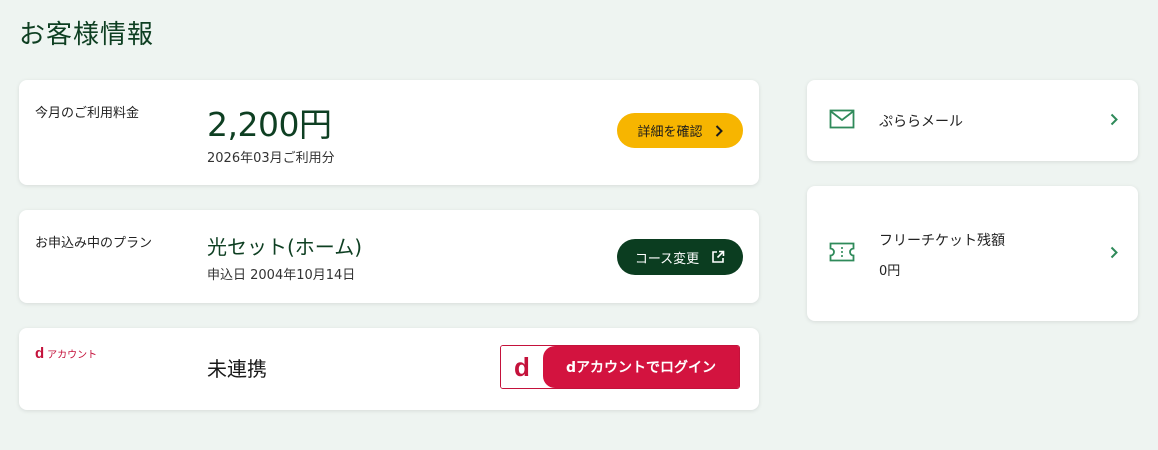 This screenshot has height=450, width=1158. I want to click on d-account-card: d アカウント 未連携 d dアカウントでログイン, so click(389, 369).